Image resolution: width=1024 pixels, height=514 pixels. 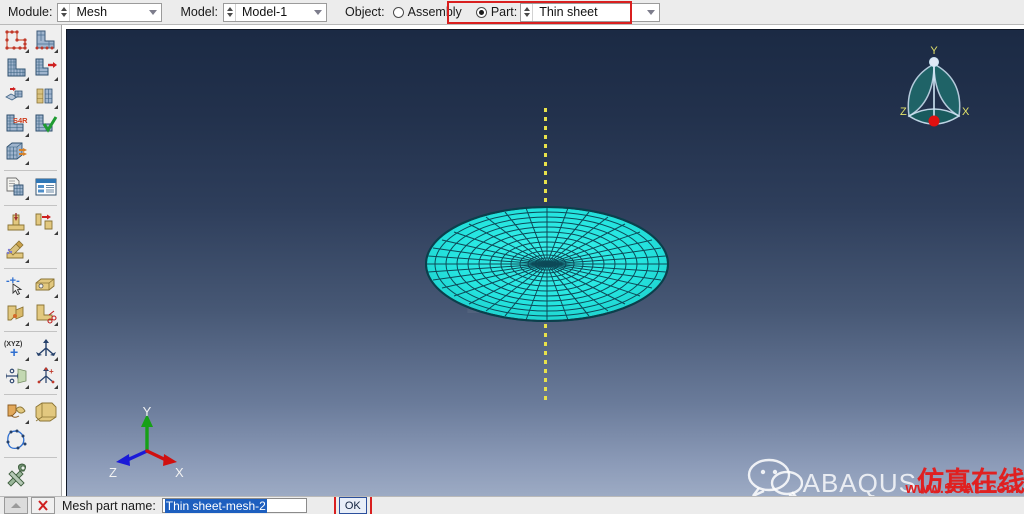 I want to click on toolbox-row: +, so click(x=31, y=377).